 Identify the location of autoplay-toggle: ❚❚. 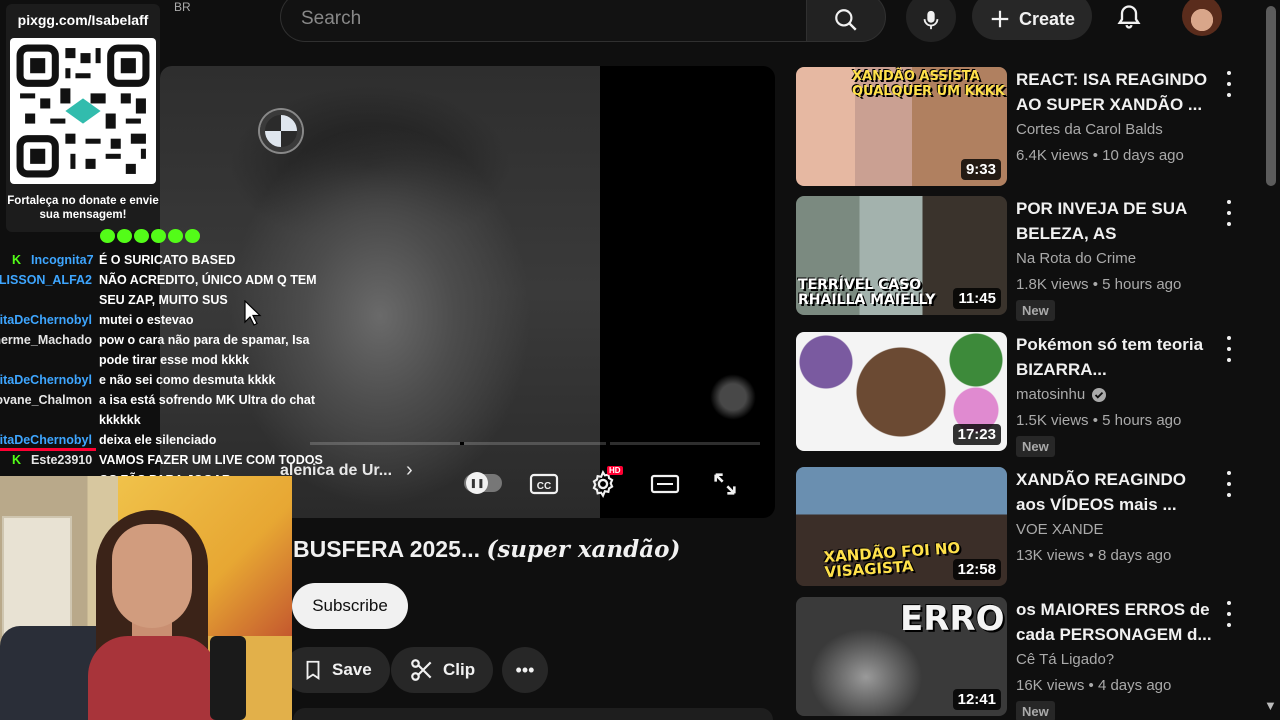
(483, 483).